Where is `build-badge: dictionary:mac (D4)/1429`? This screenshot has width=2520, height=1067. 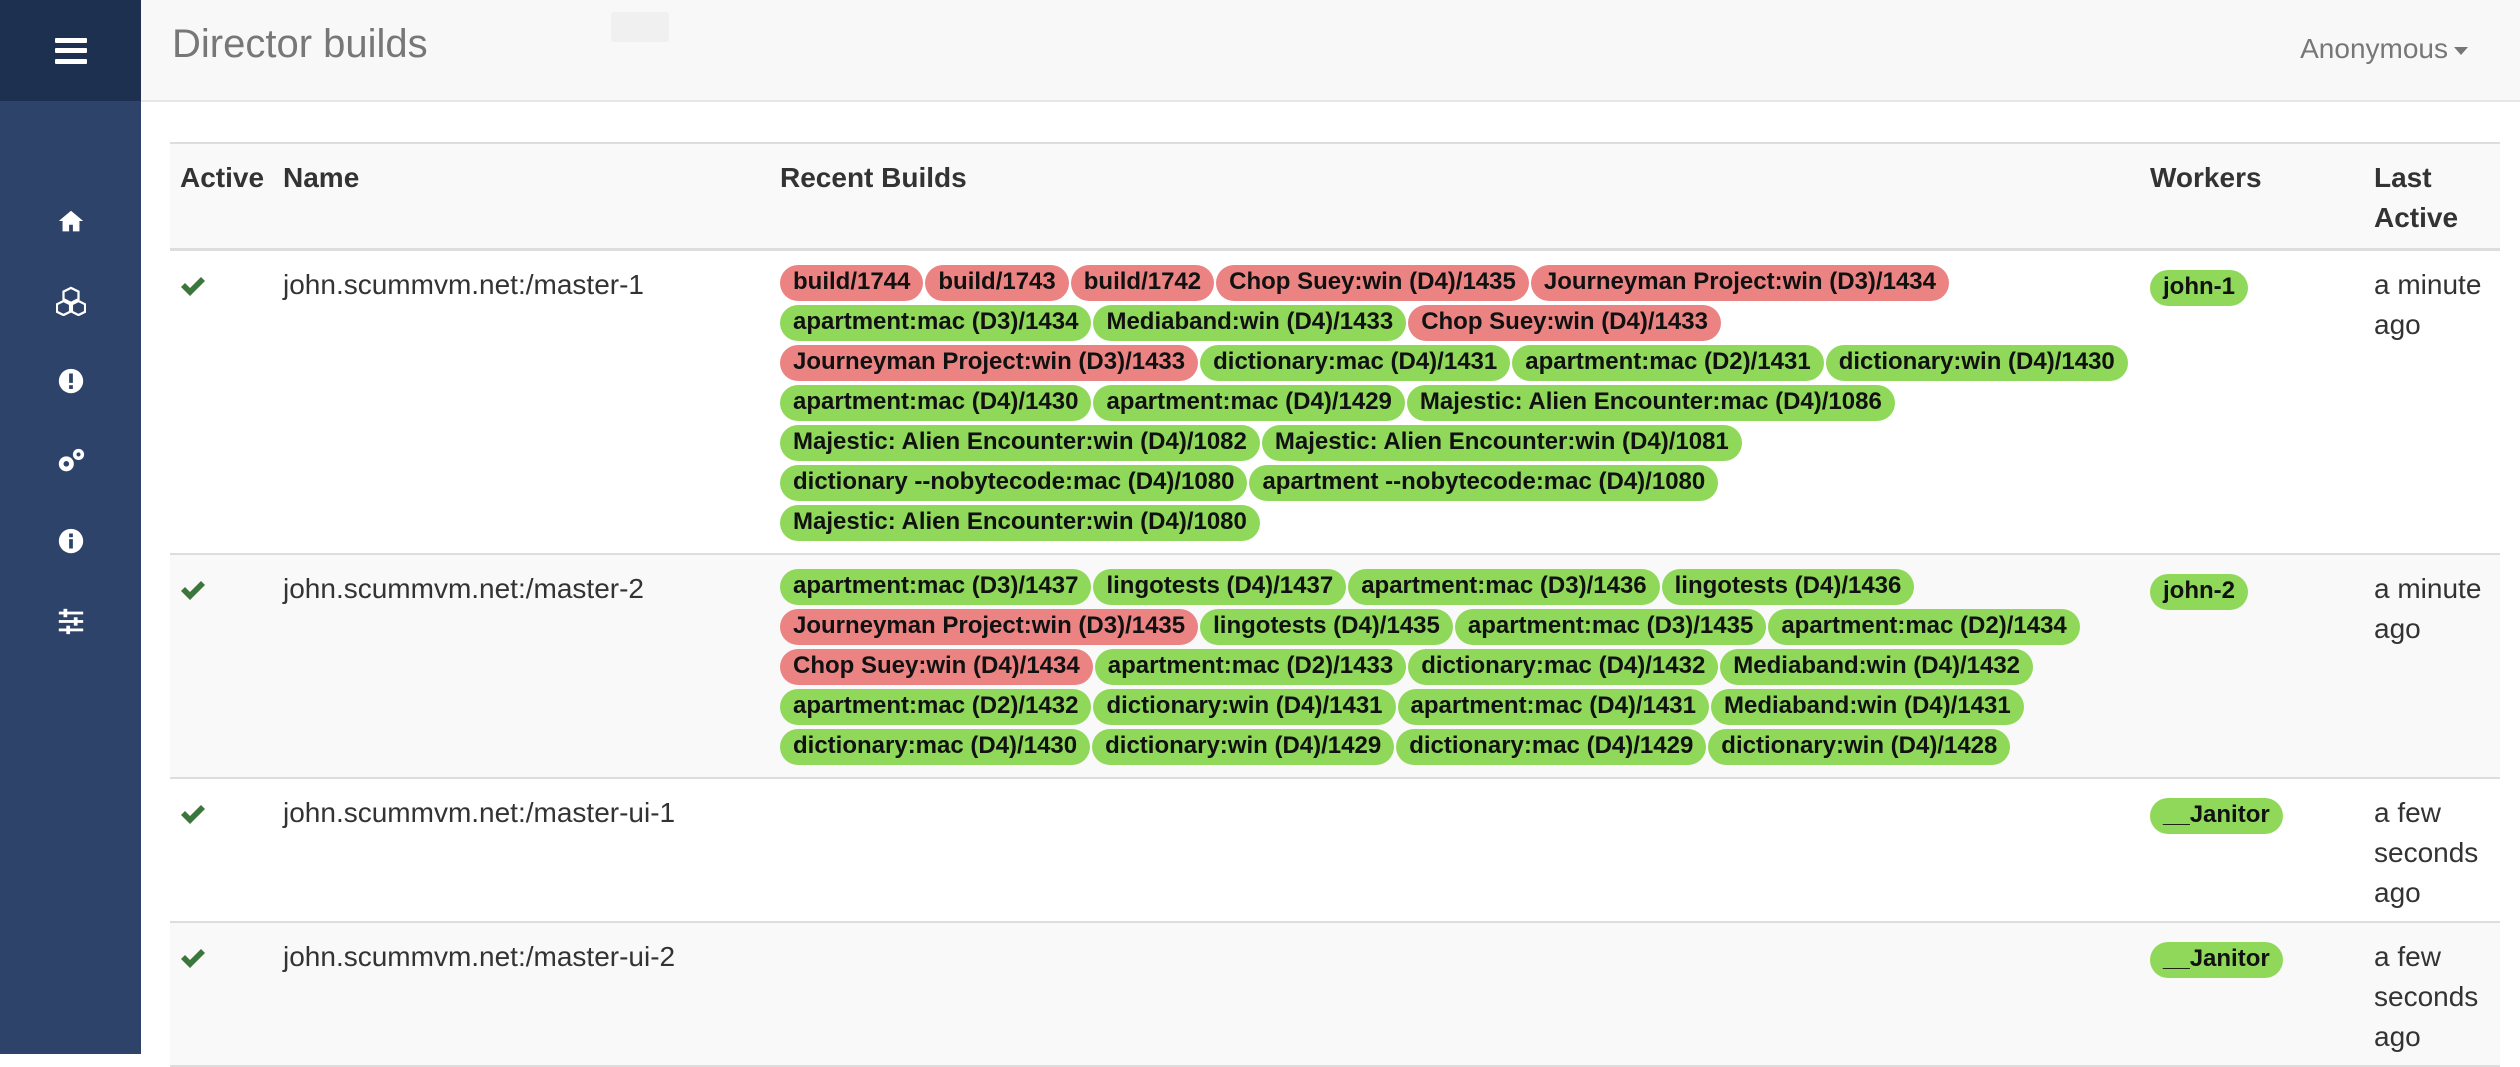
build-badge: dictionary:mac (D4)/1429 is located at coordinates (1551, 747).